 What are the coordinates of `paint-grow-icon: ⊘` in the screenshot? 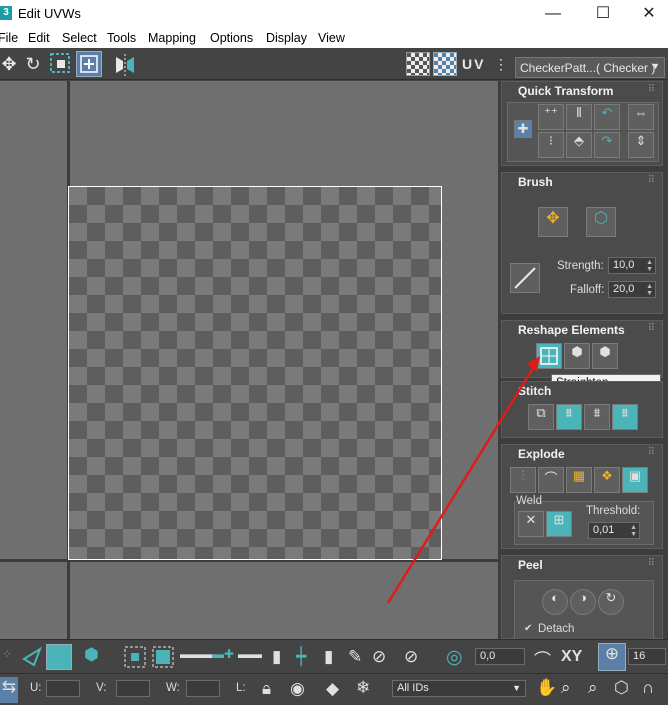 It's located at (379, 657).